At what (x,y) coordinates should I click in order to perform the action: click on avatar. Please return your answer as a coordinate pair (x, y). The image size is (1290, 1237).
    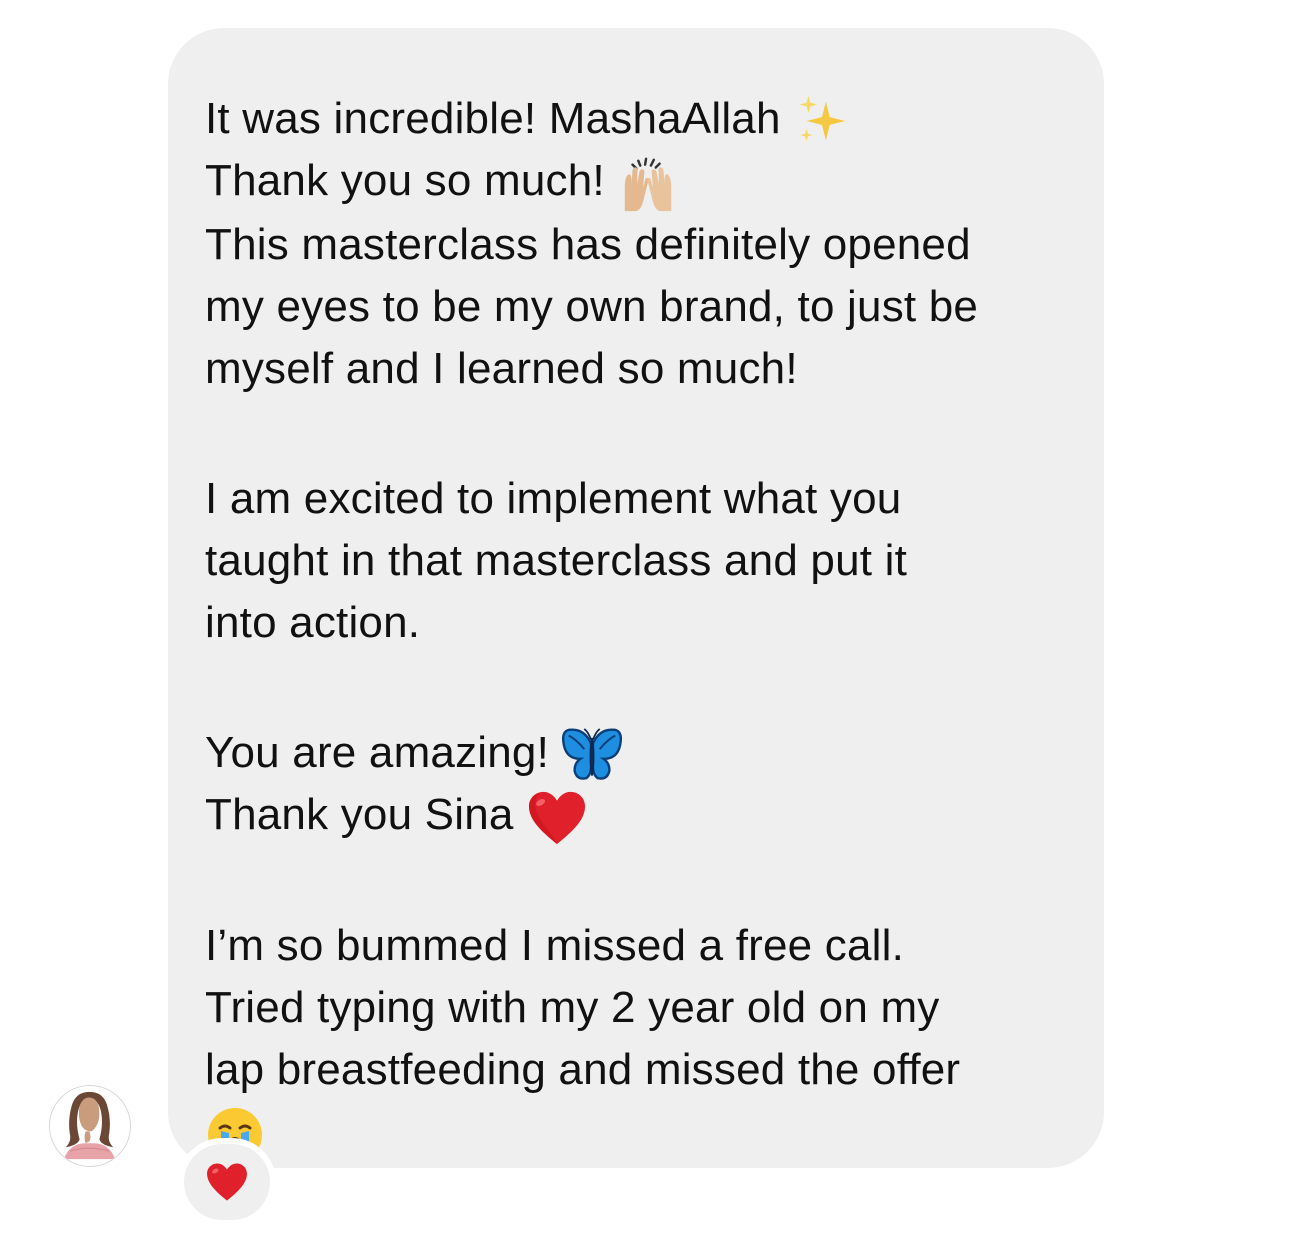
    Looking at the image, I should click on (90, 1126).